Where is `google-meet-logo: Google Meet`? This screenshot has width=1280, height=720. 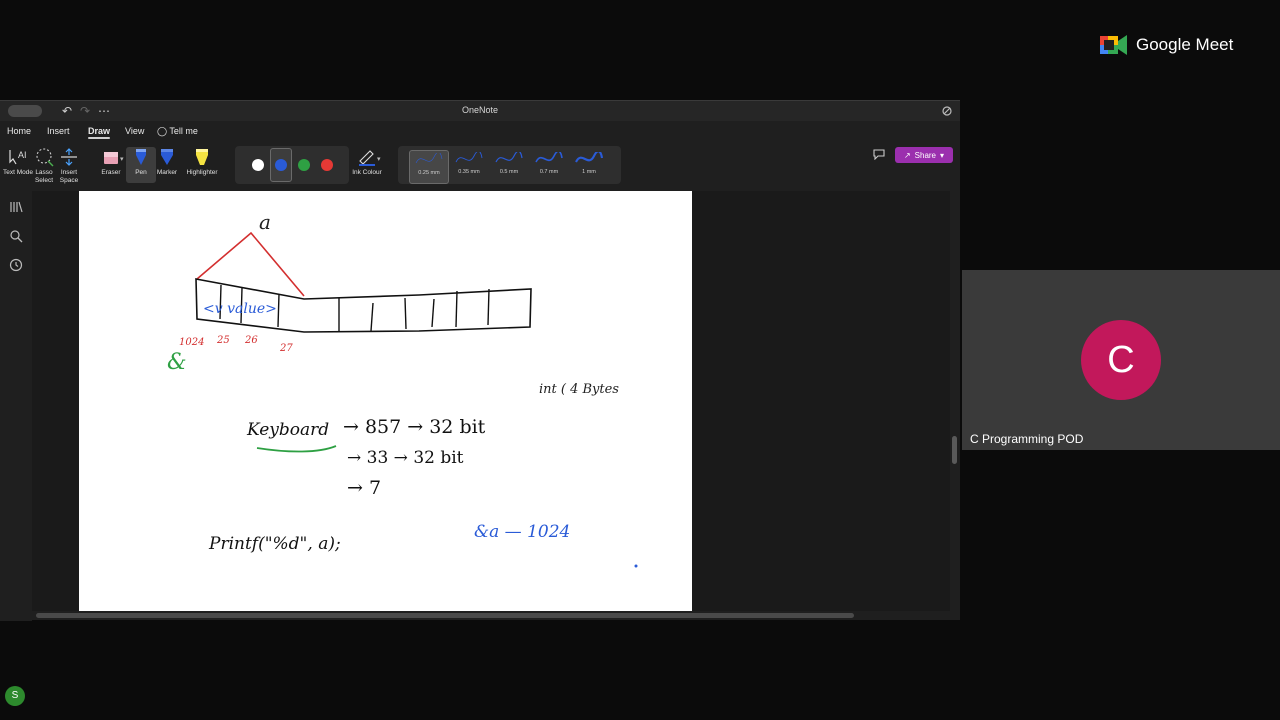 google-meet-logo: Google Meet is located at coordinates (1166, 45).